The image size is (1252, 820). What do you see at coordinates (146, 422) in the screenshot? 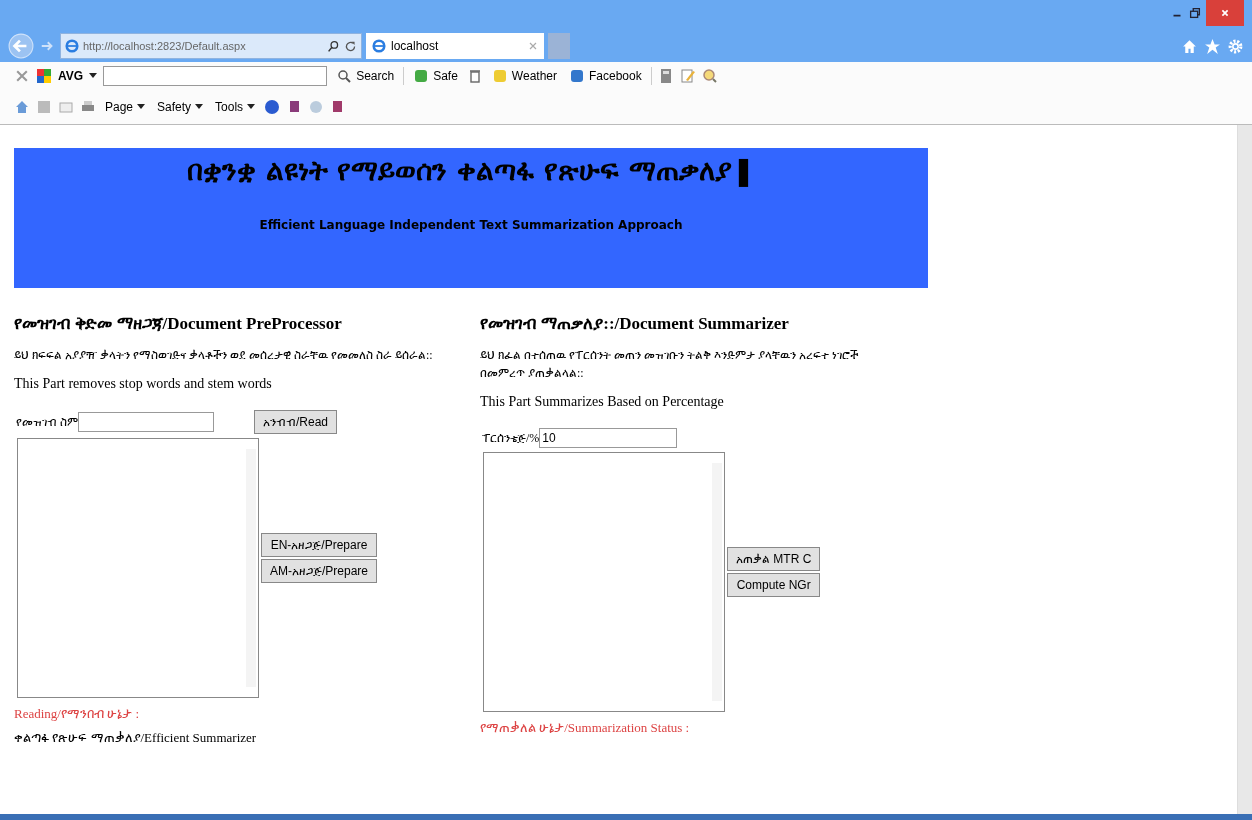
I see `document-name-field` at bounding box center [146, 422].